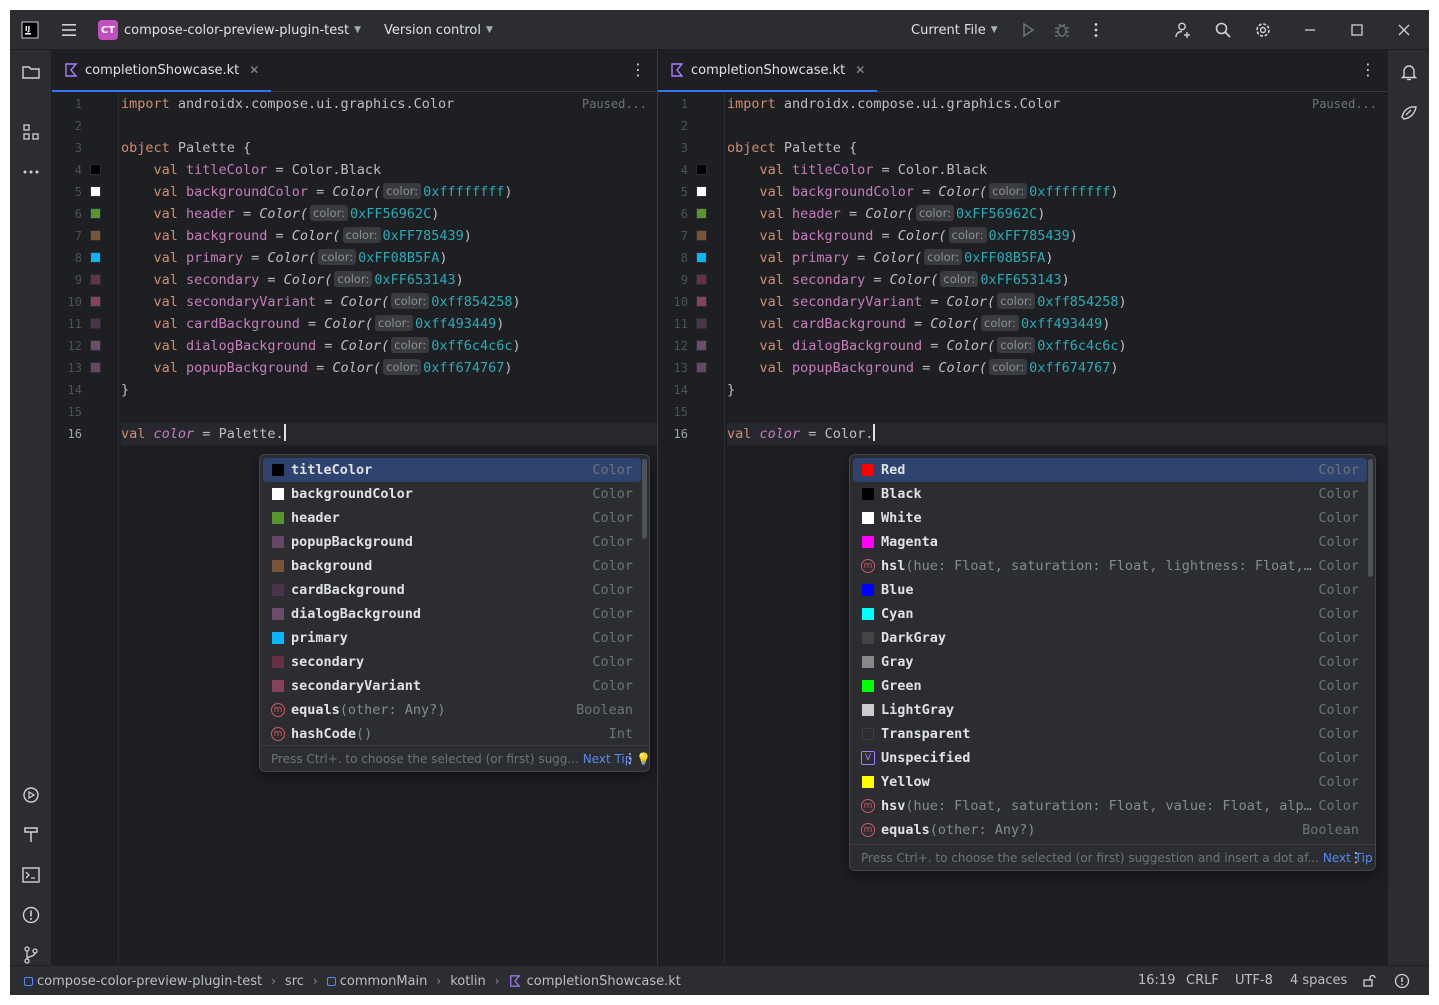 The width and height of the screenshot is (1439, 1005). I want to click on vcs-selector: Version control ▼, so click(438, 30).